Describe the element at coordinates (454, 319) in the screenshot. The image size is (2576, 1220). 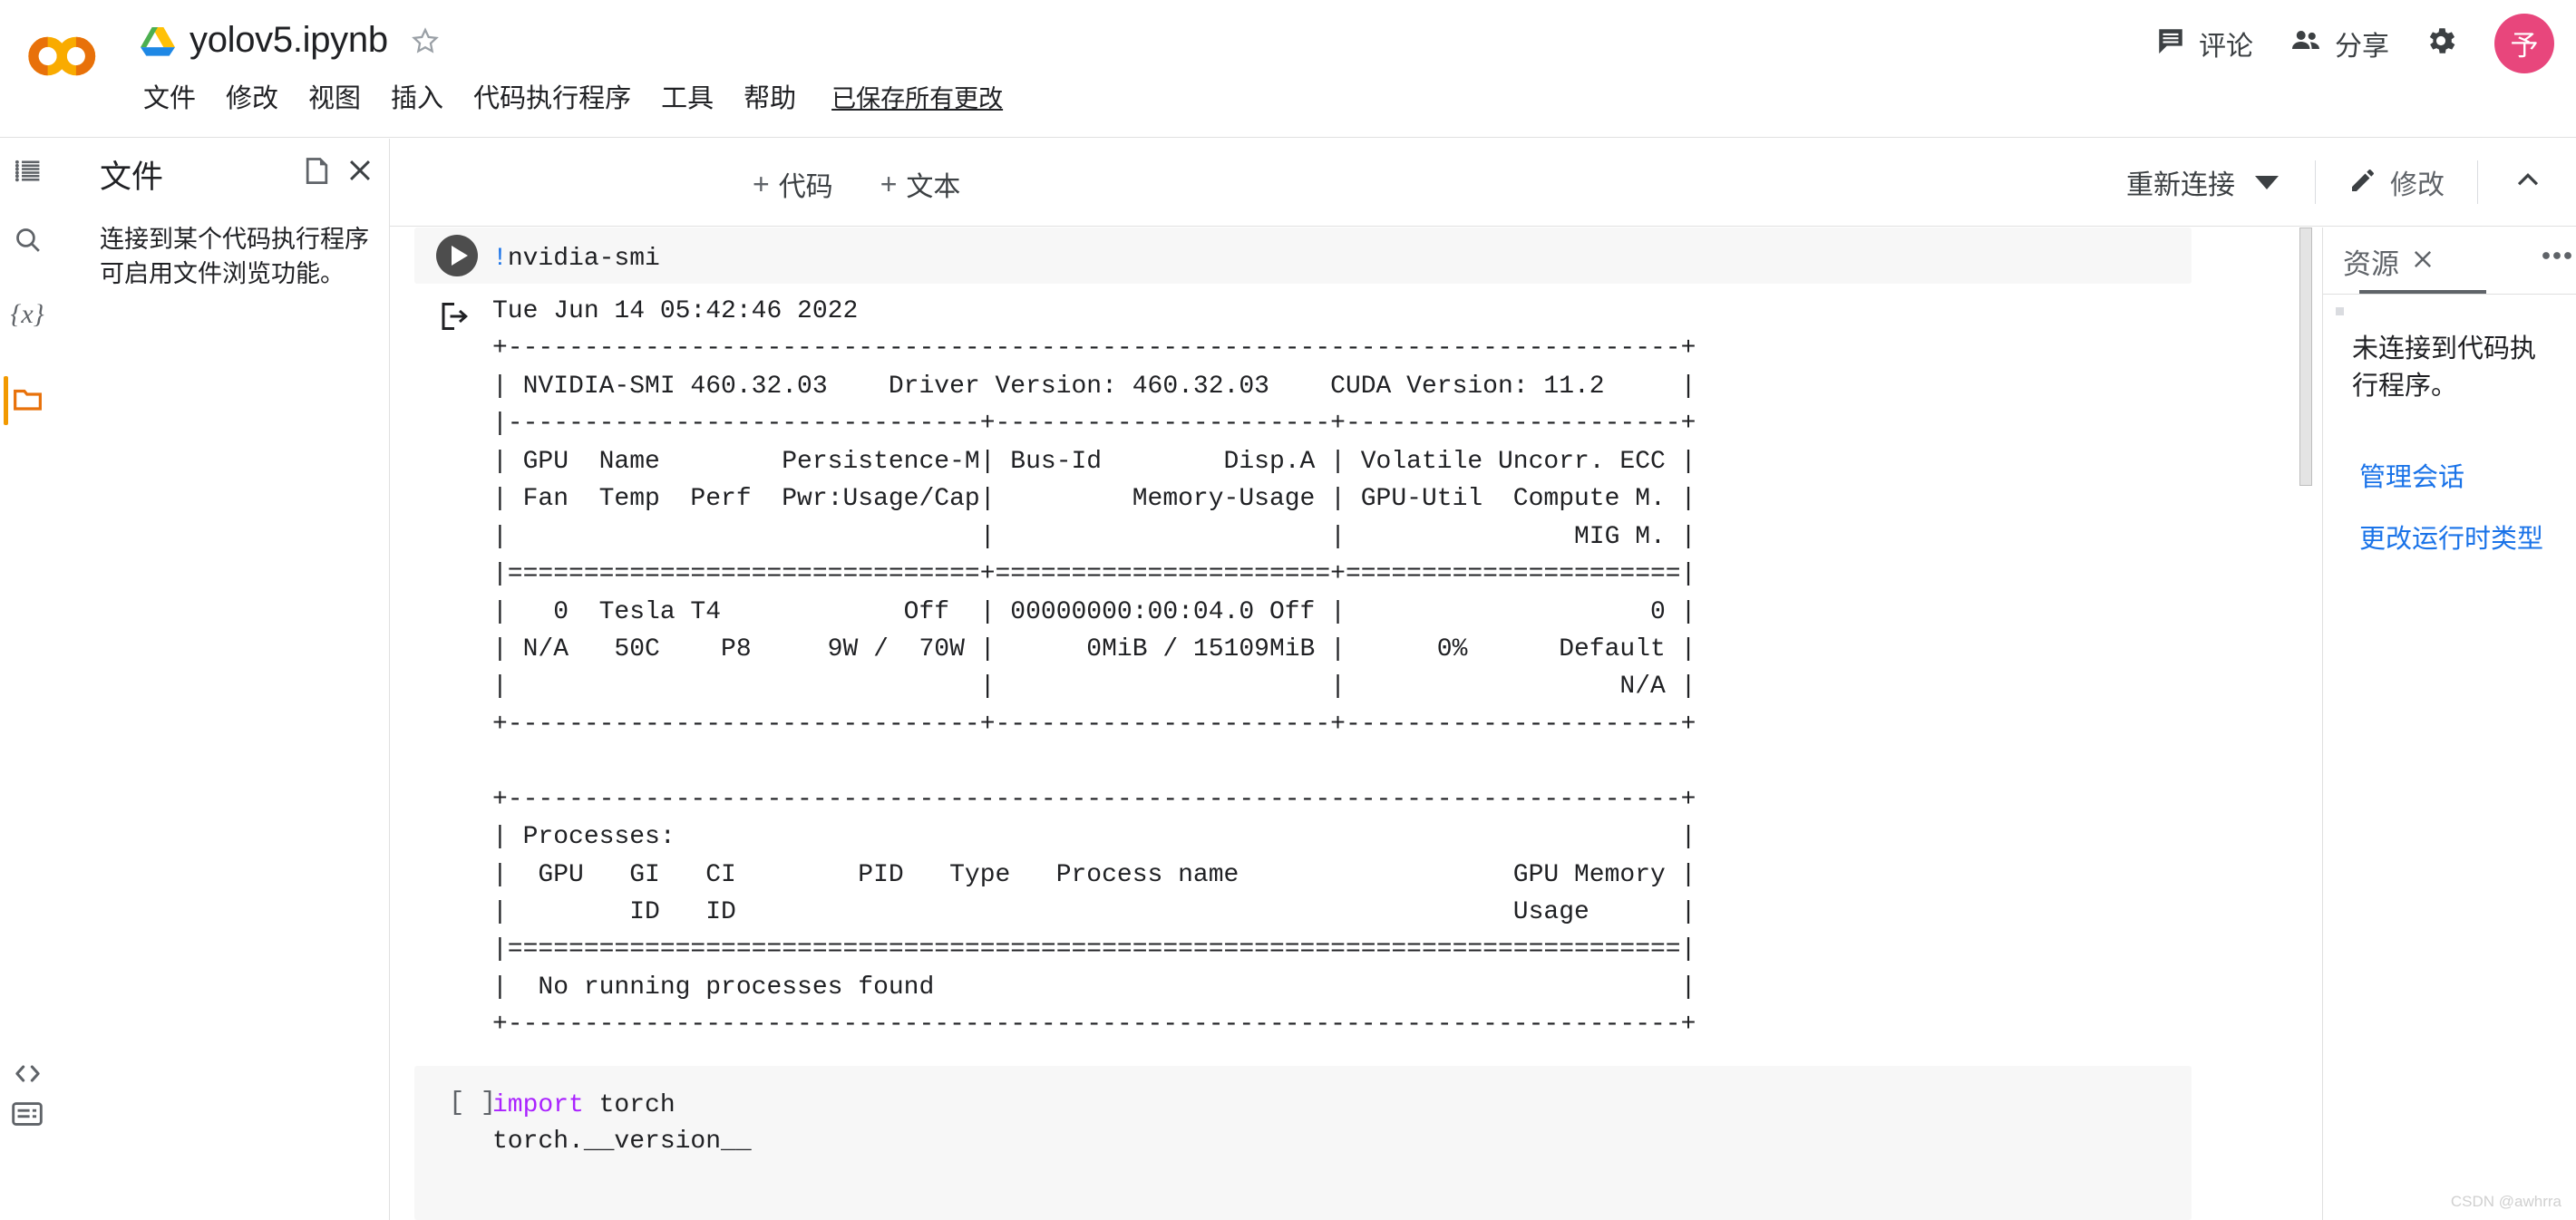
I see `output-arrow-icon` at that location.